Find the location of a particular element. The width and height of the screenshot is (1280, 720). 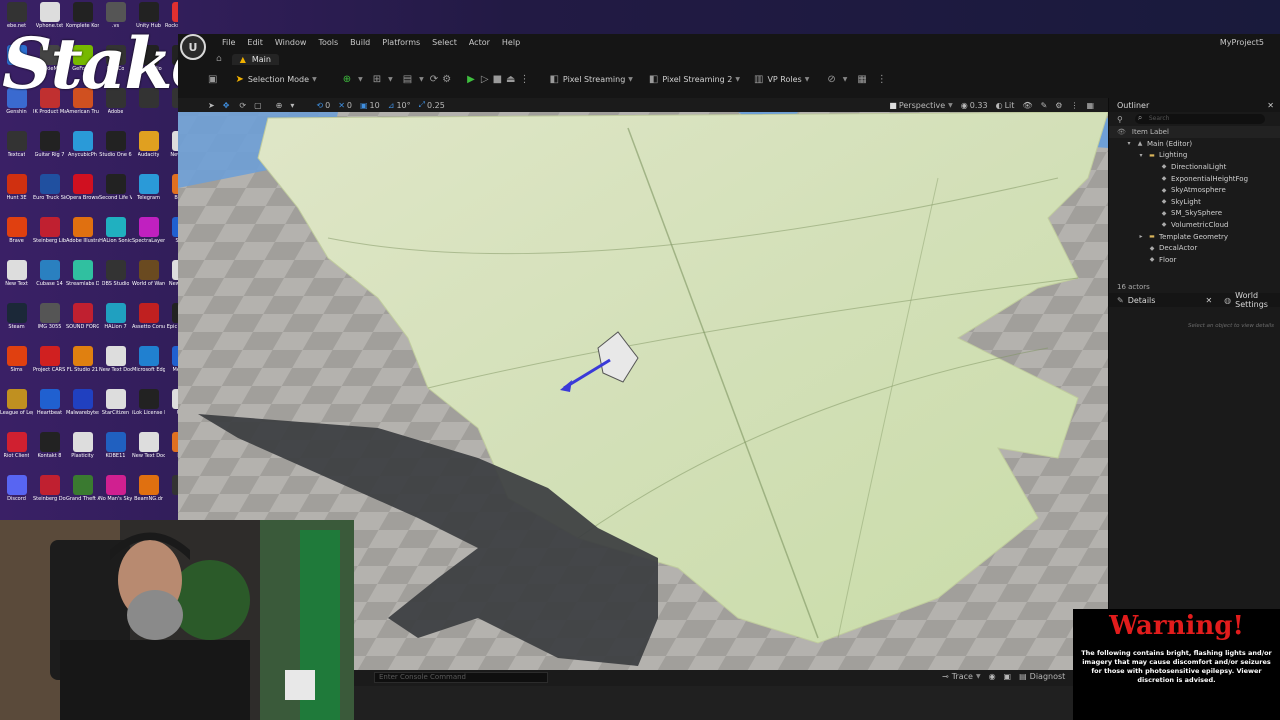

more-options-icon: ⋮ is located at coordinates (524, 79).